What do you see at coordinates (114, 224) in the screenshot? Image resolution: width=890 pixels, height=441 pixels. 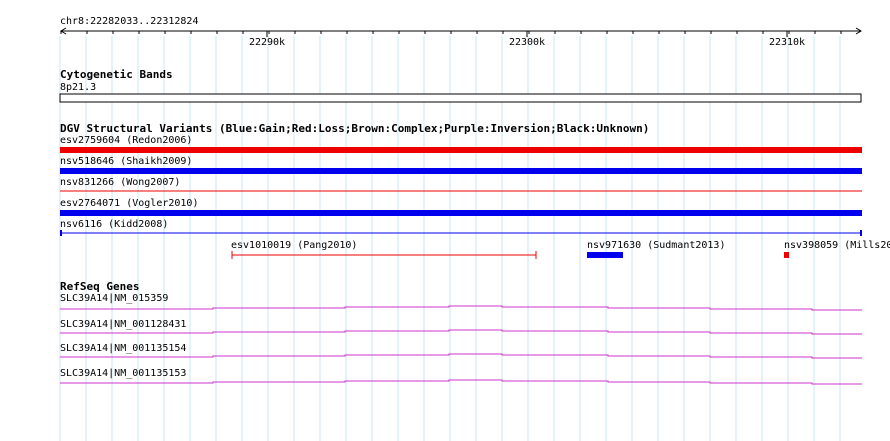 I see `variant-label: nsv6116 (Kidd2008)` at bounding box center [114, 224].